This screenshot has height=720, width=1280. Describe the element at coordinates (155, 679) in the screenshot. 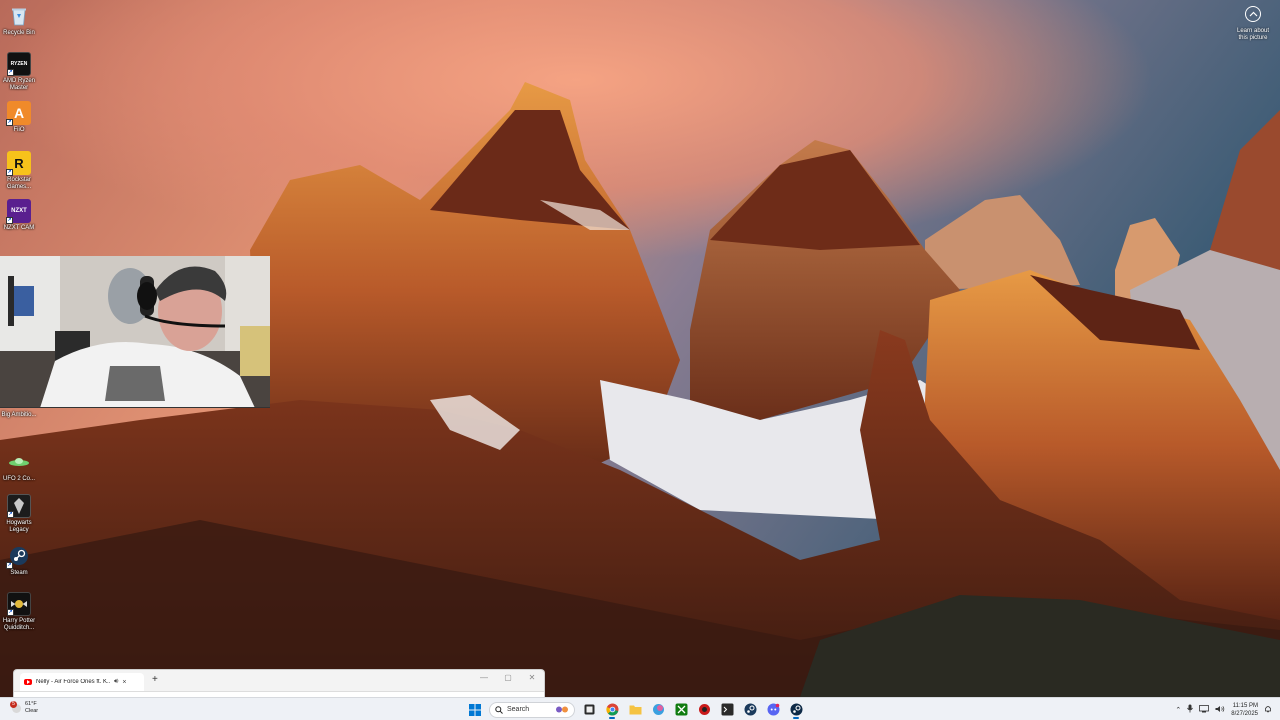

I see `new-tab-button: +` at that location.